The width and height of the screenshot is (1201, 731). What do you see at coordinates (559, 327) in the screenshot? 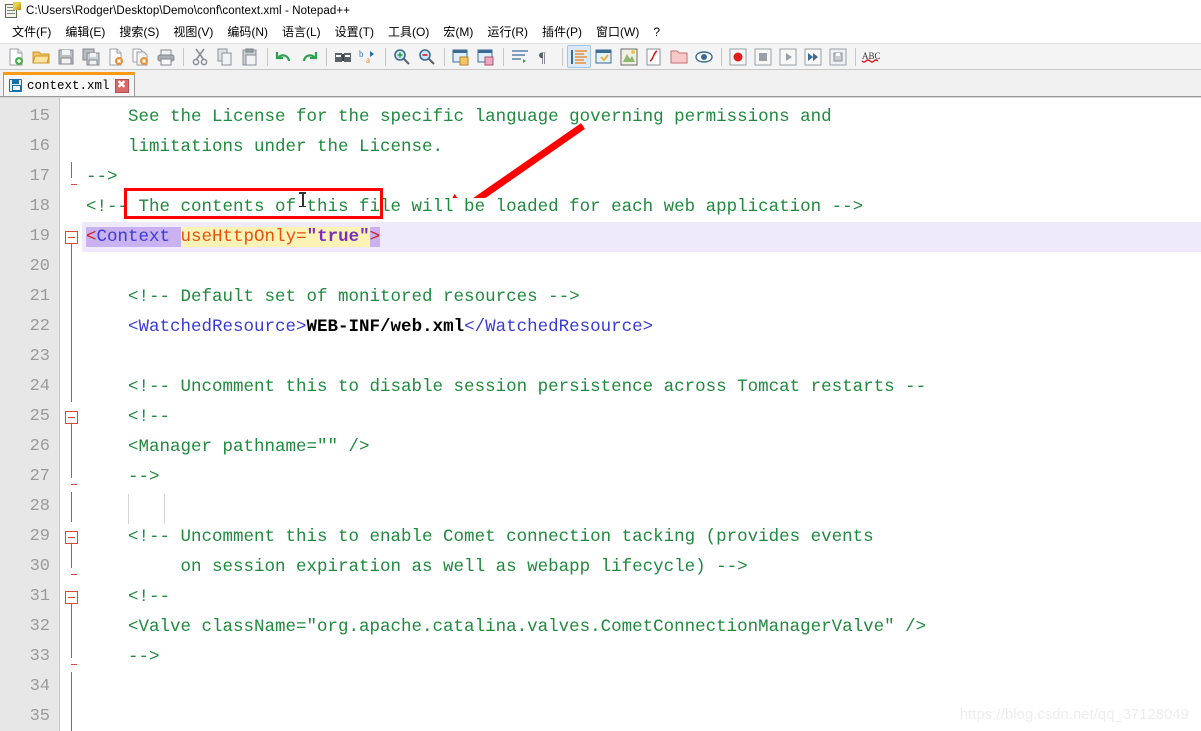
I see `code-token: </WatchedResource>` at bounding box center [559, 327].